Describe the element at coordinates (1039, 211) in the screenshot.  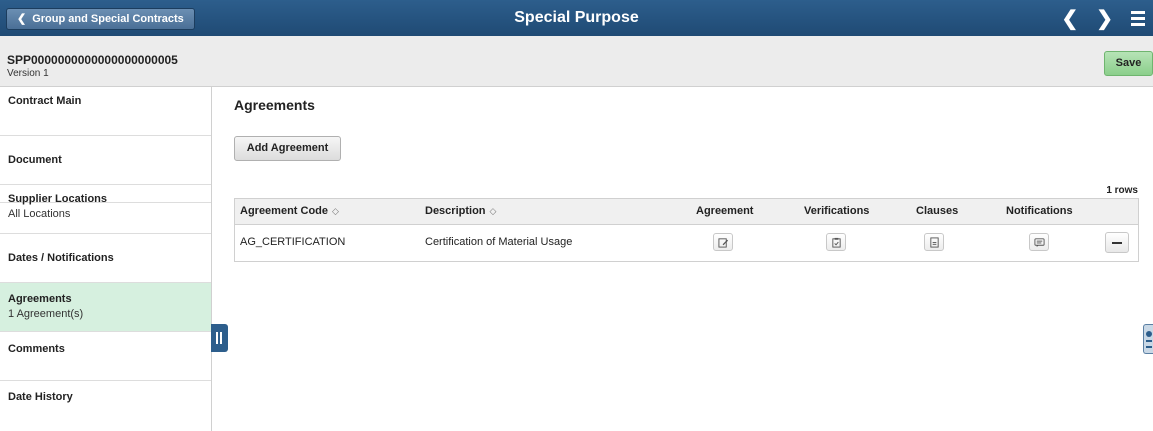
I see `column-header-notifications: Notifications` at that location.